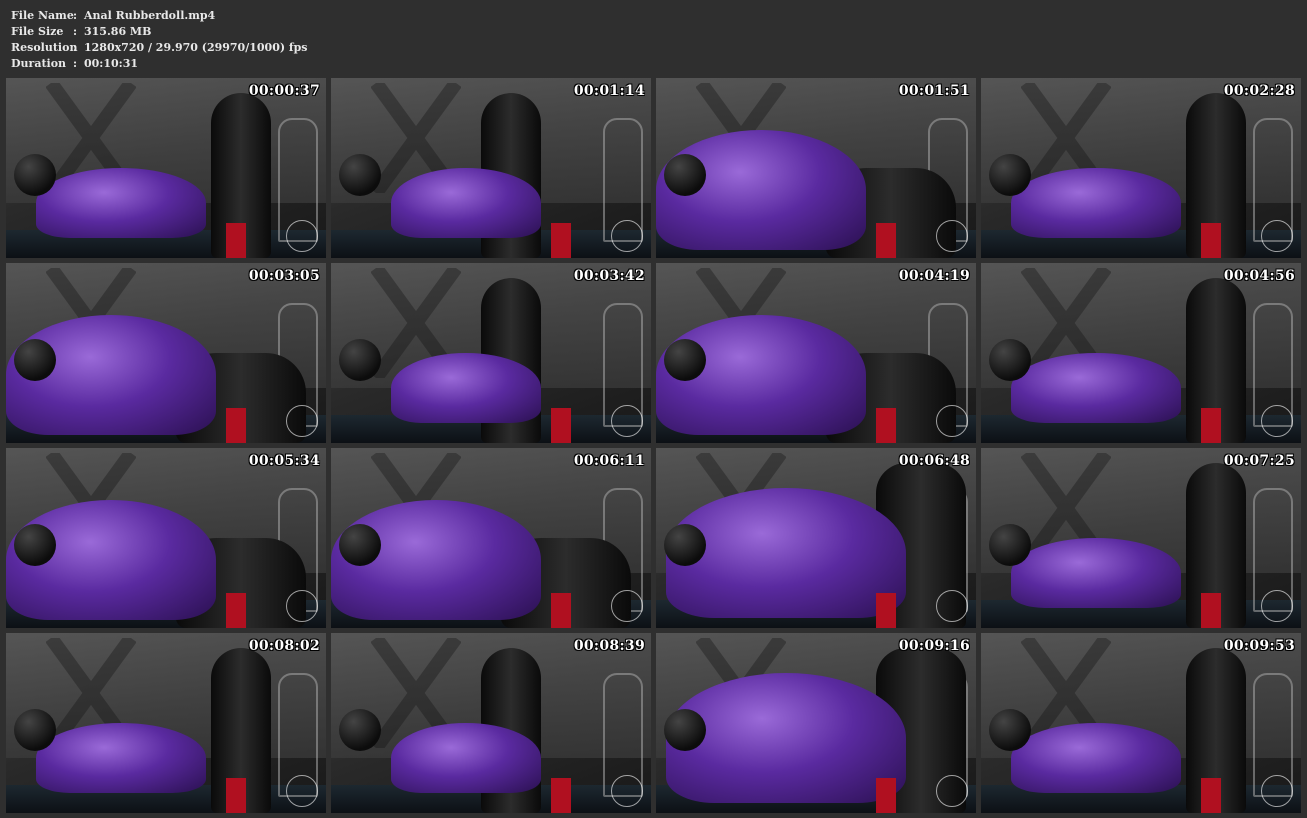 This screenshot has height=818, width=1307. I want to click on thumbnail-timestamp: 00:08:02, so click(284, 646).